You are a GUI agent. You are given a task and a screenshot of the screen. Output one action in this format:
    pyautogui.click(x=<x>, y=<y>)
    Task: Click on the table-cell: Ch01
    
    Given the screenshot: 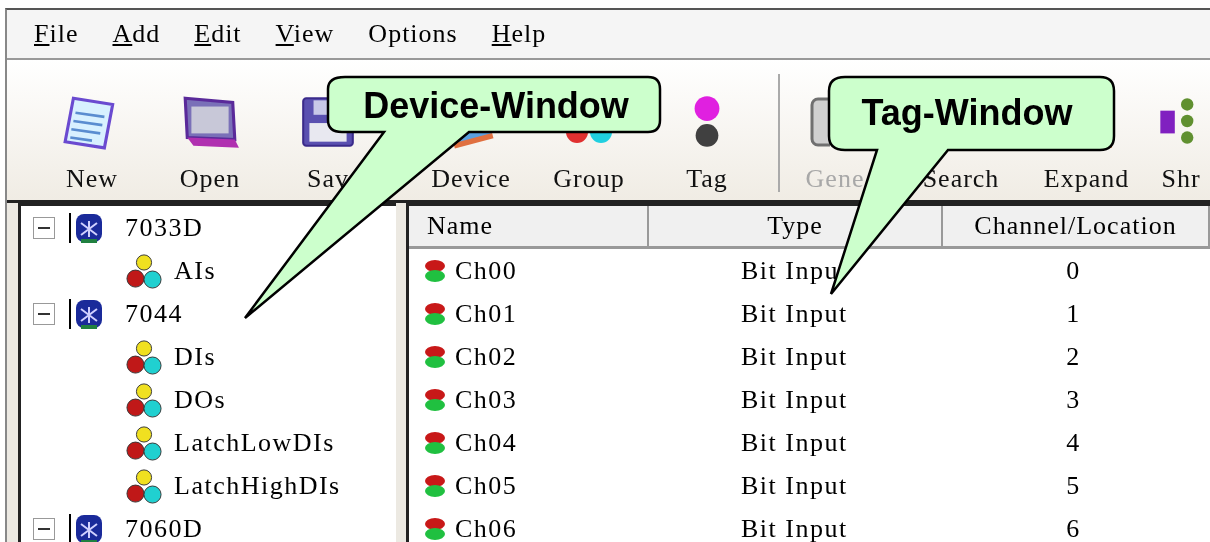 What is the action you would take?
    pyautogui.click(x=486, y=313)
    